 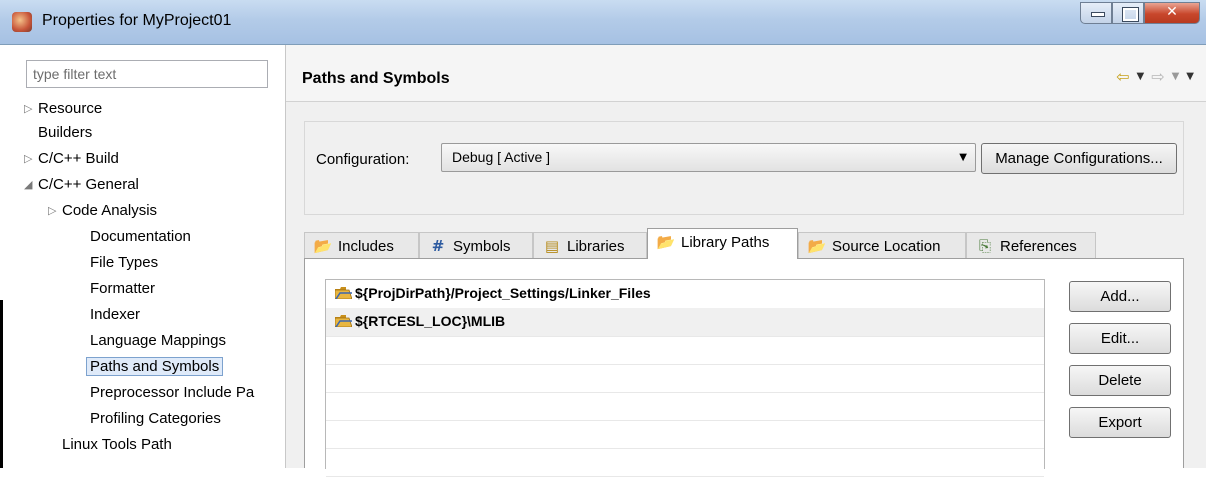 I want to click on tree-item-cpp-general: ◢ C/C++ General, so click(x=81, y=185).